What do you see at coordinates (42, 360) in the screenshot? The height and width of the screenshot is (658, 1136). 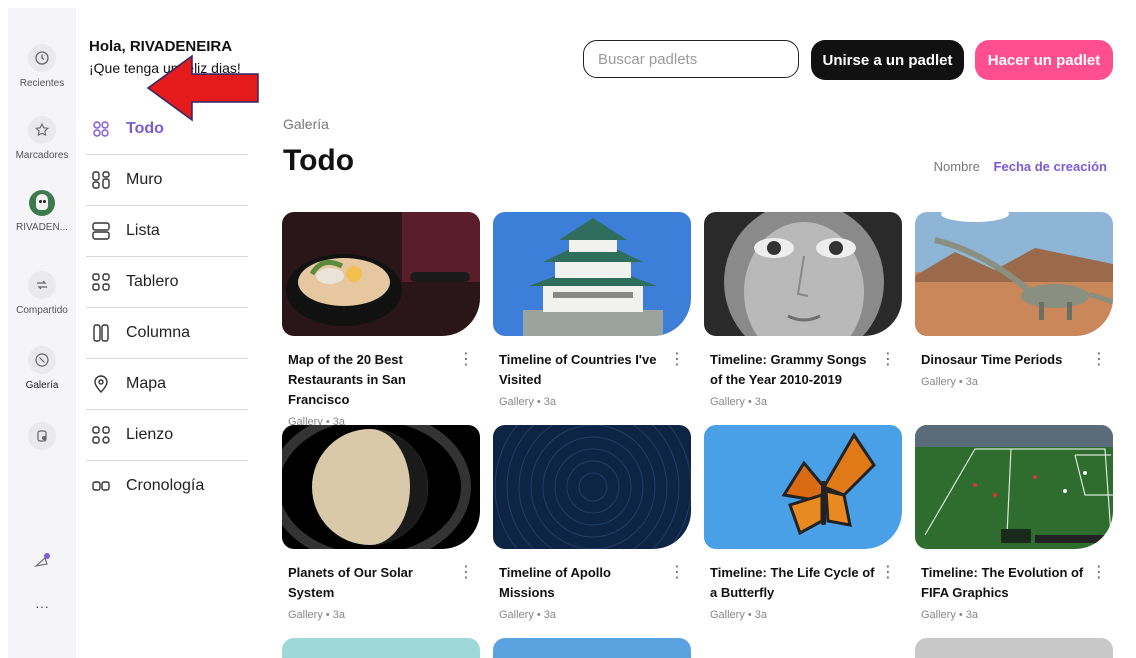 I see `gallery-icon` at bounding box center [42, 360].